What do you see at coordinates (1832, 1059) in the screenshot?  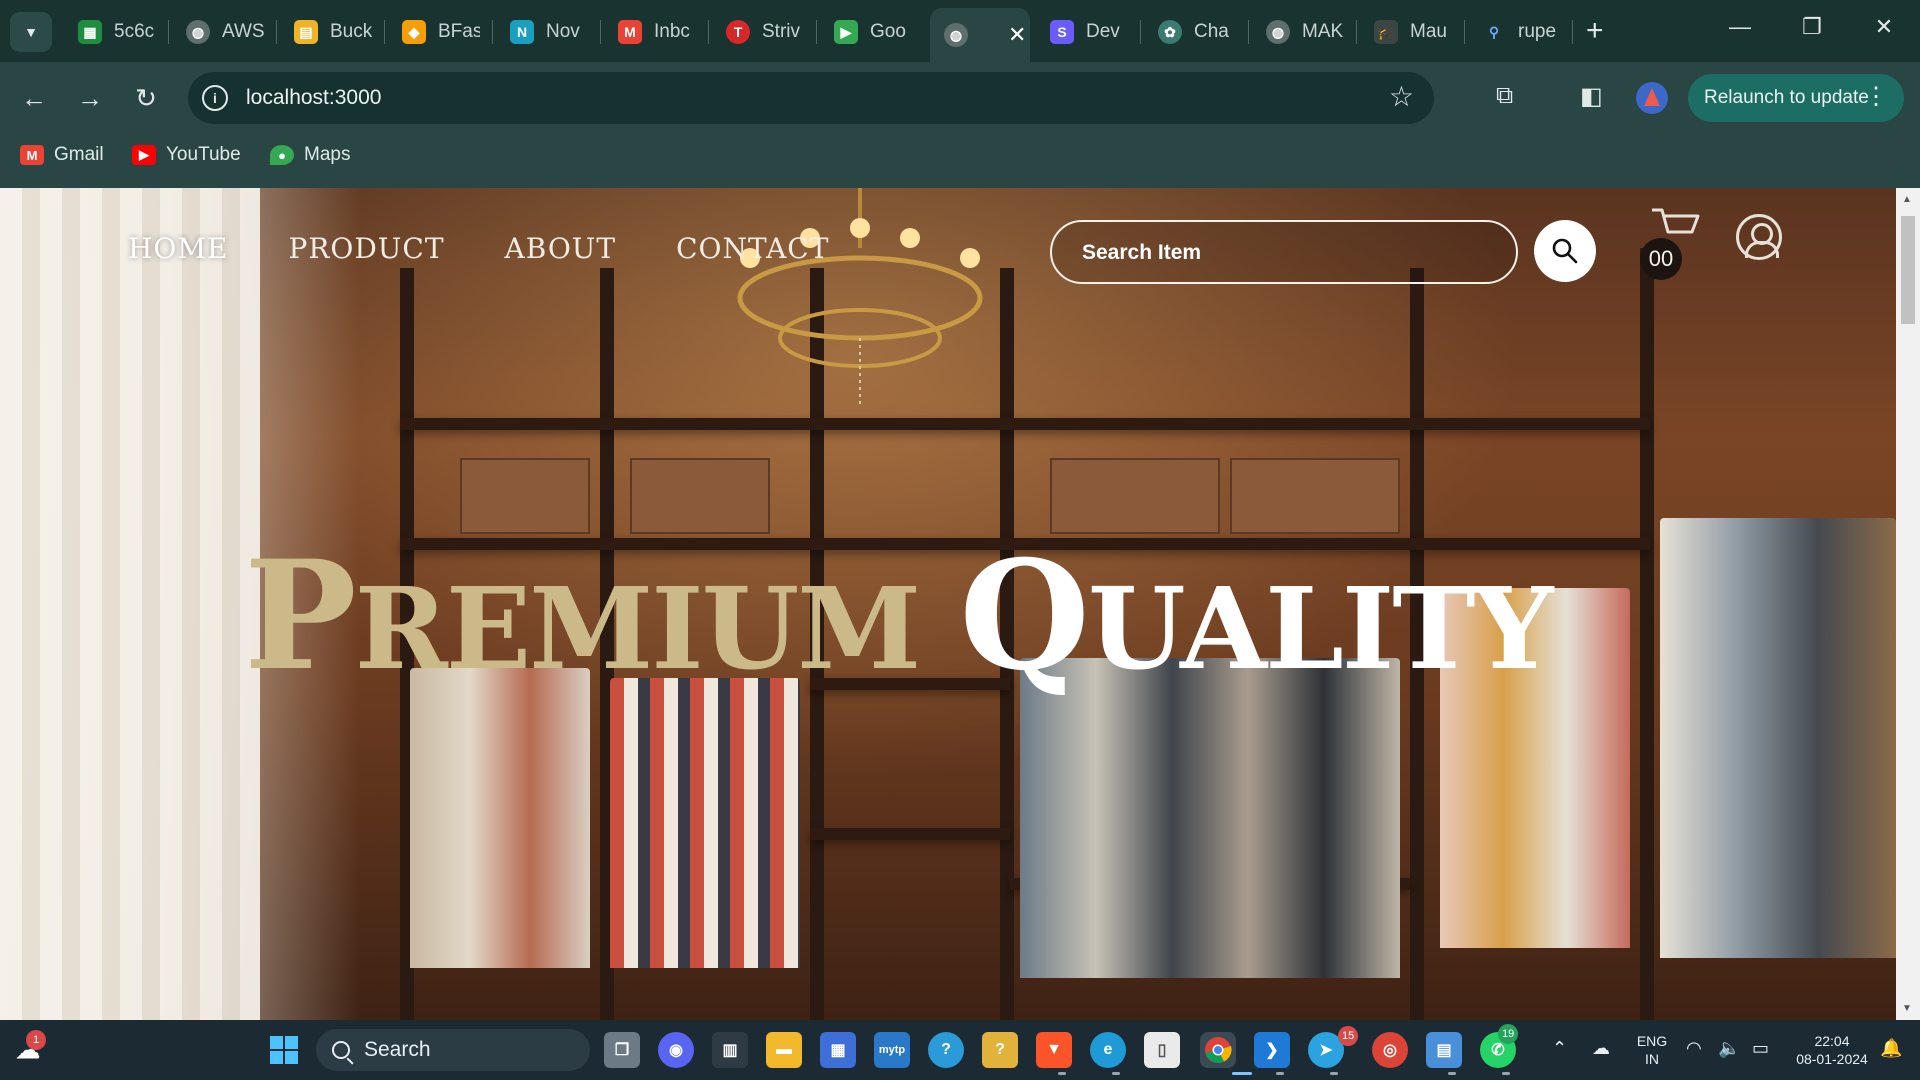 I see `clock-date: 08-01-2024` at bounding box center [1832, 1059].